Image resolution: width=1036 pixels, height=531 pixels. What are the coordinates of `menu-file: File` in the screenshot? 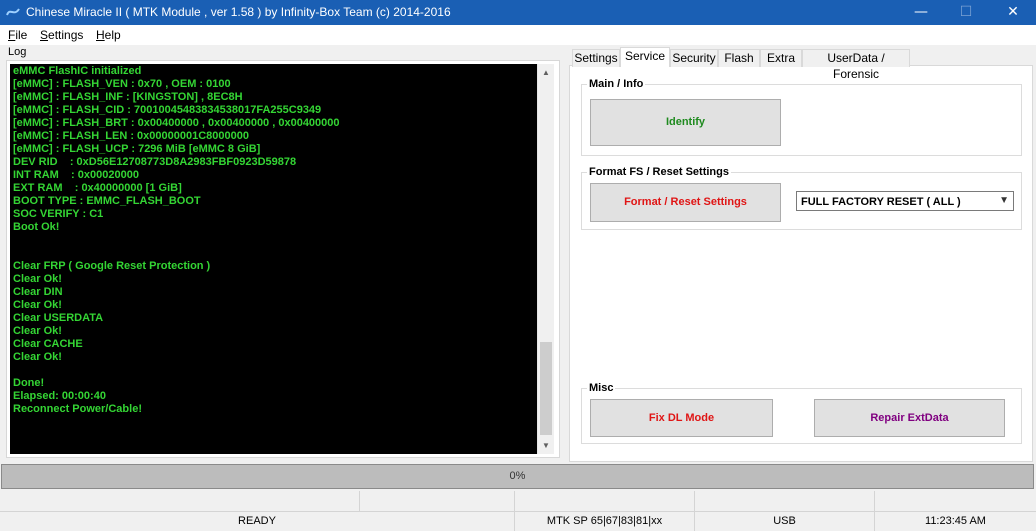 It's located at (17, 35).